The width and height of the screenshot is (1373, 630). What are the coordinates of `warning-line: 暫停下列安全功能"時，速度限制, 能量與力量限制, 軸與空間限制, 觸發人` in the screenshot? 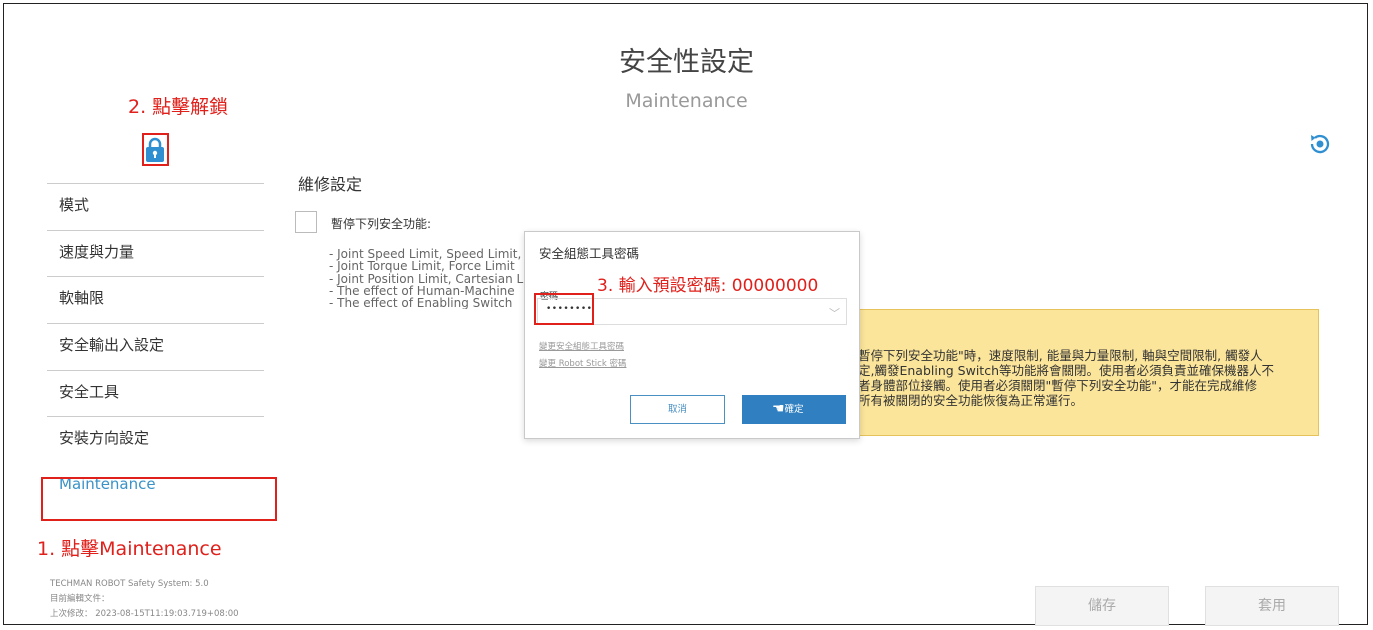 It's located at (1060, 355).